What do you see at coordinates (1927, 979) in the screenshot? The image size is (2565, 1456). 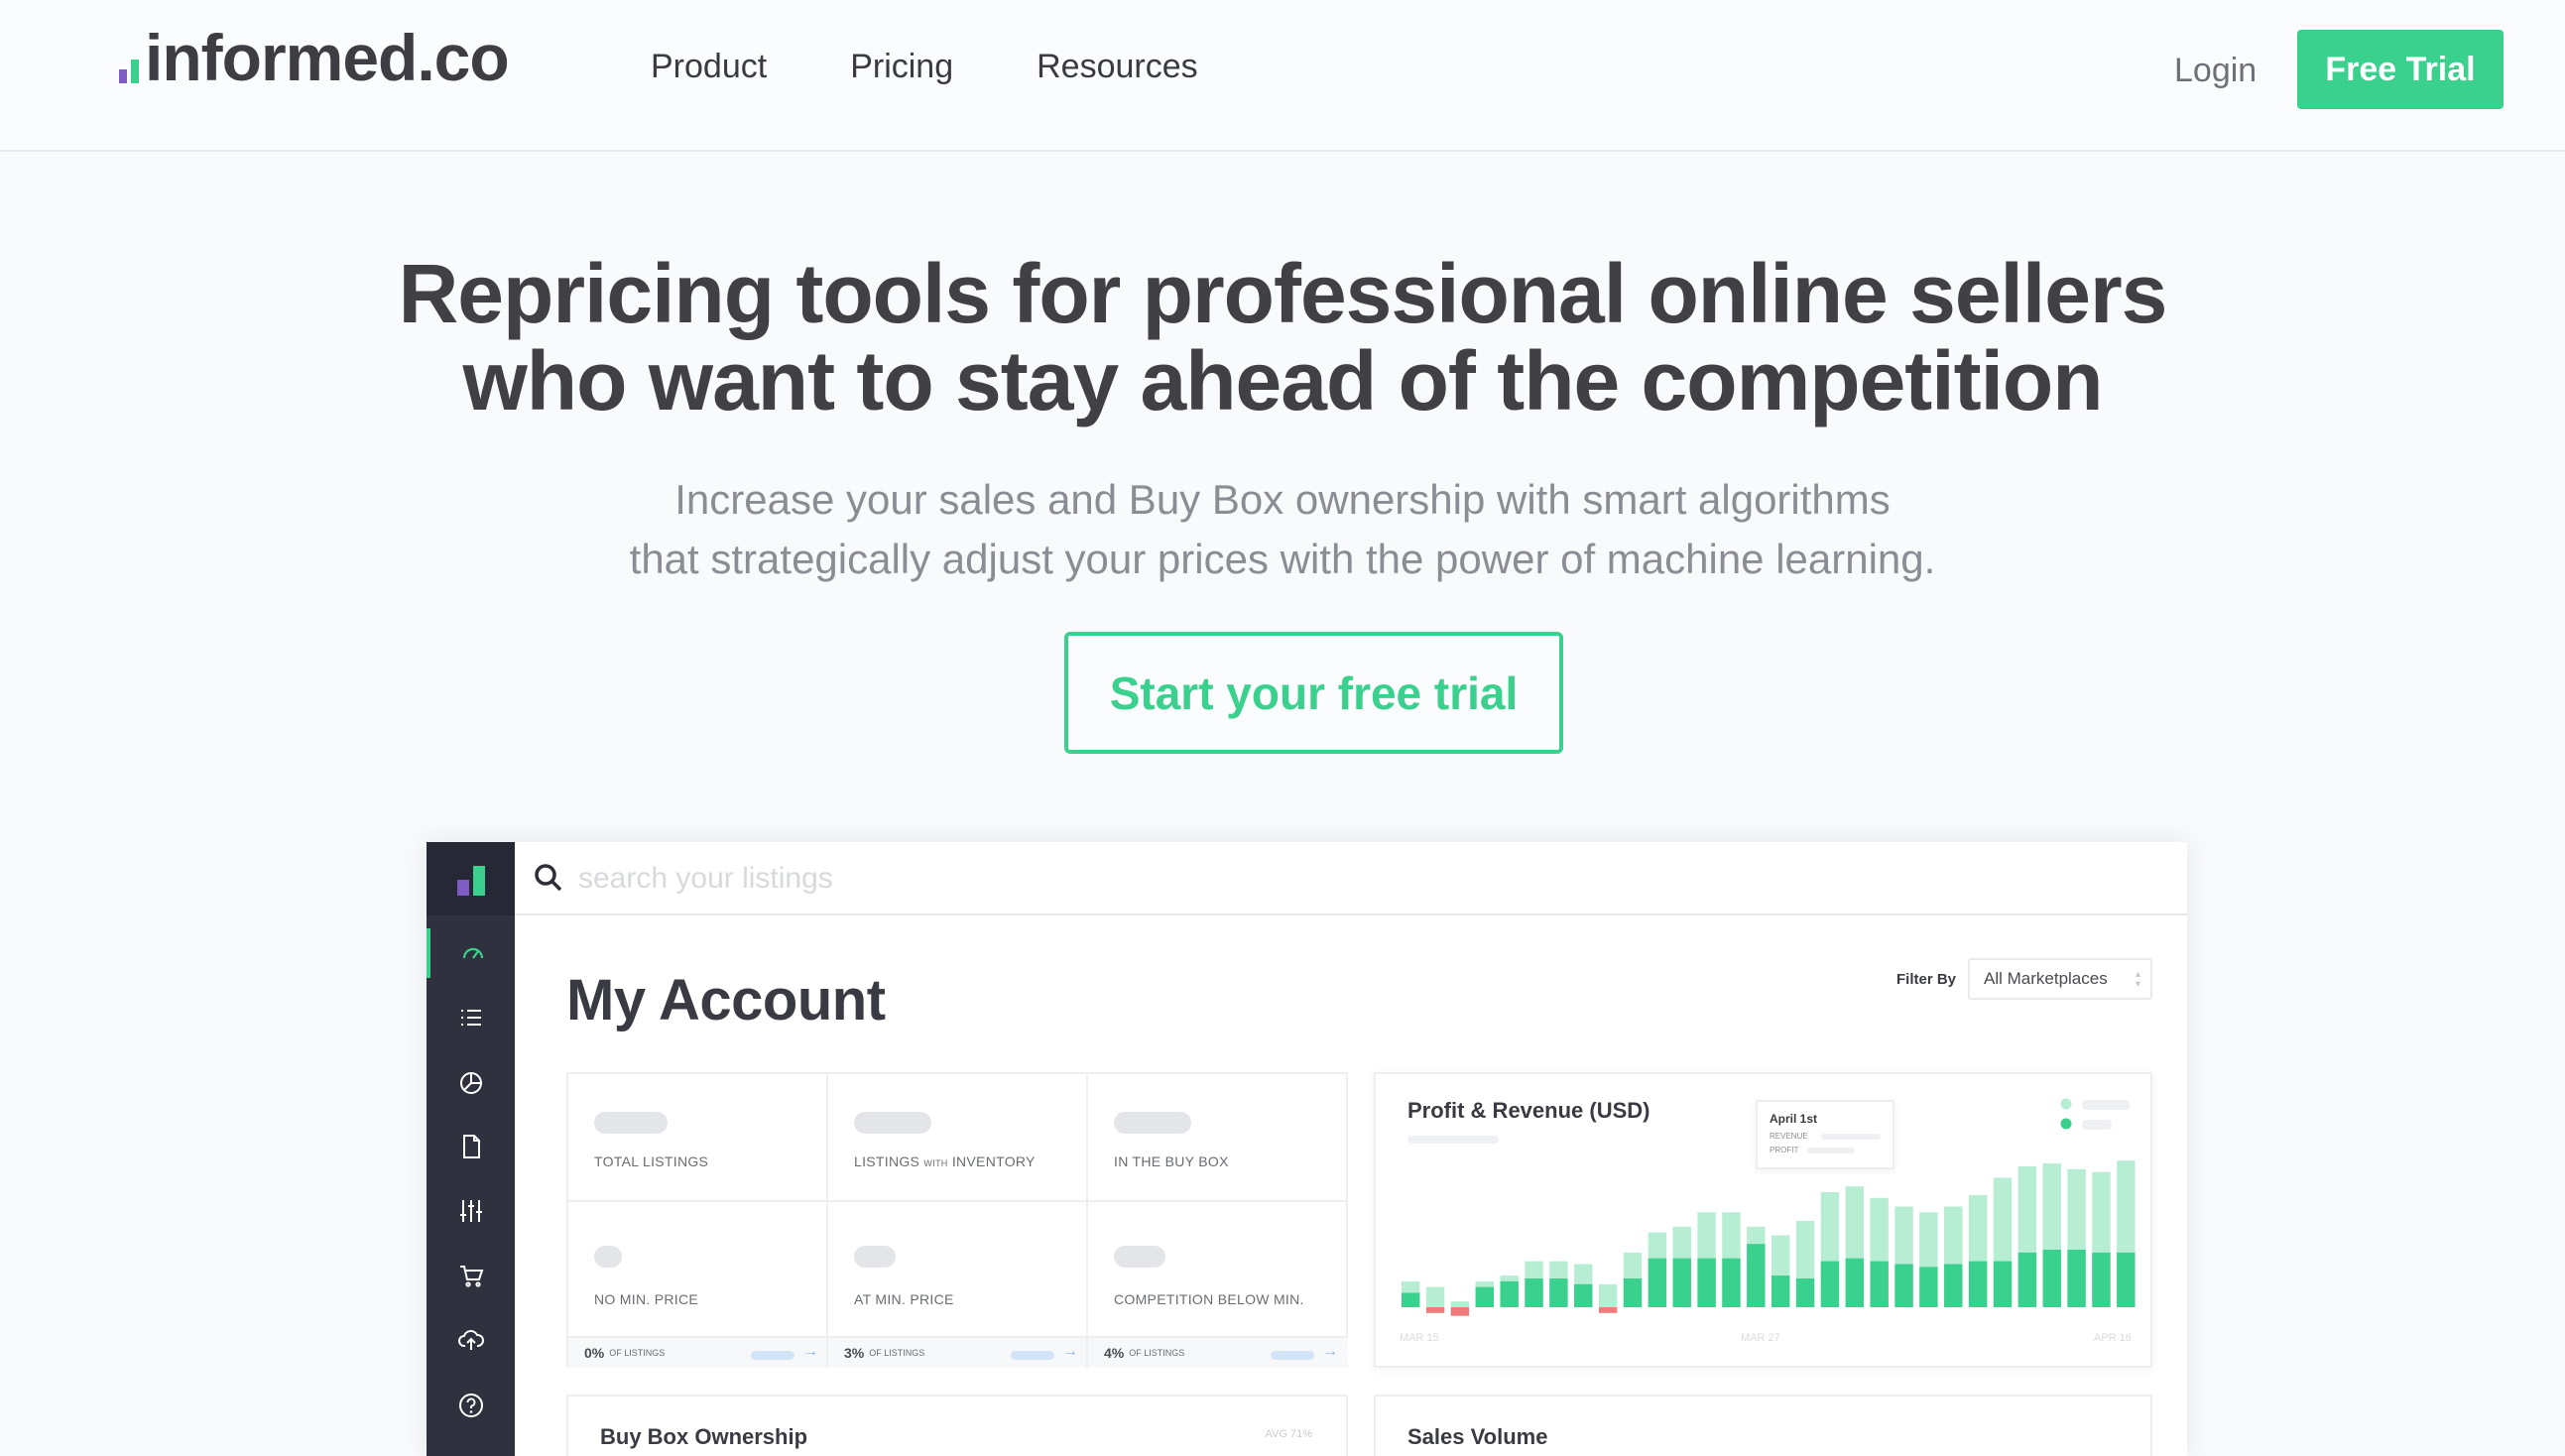 I see `filter-label: Filter By` at bounding box center [1927, 979].